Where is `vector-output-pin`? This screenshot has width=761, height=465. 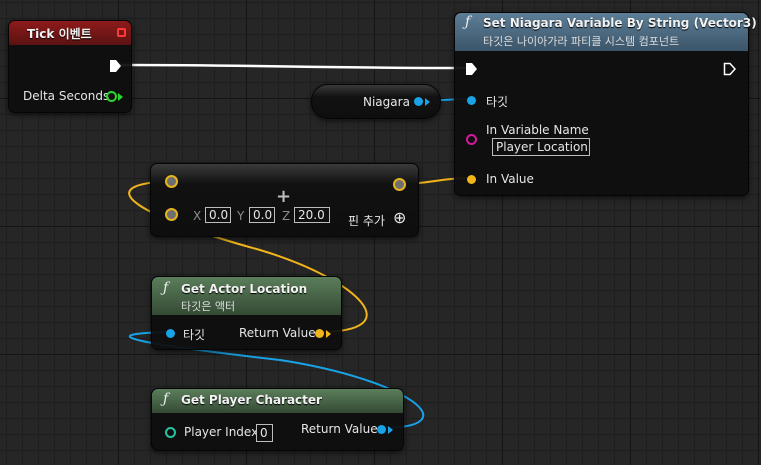
vector-output-pin is located at coordinates (399, 184).